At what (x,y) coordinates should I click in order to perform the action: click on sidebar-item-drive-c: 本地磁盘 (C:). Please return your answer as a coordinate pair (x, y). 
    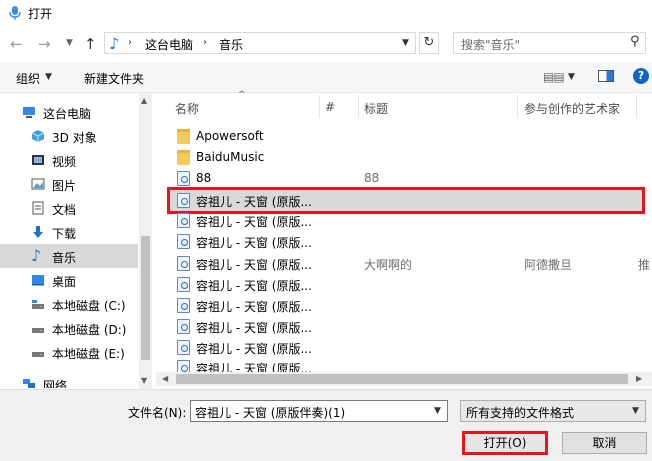
    Looking at the image, I should click on (69, 304).